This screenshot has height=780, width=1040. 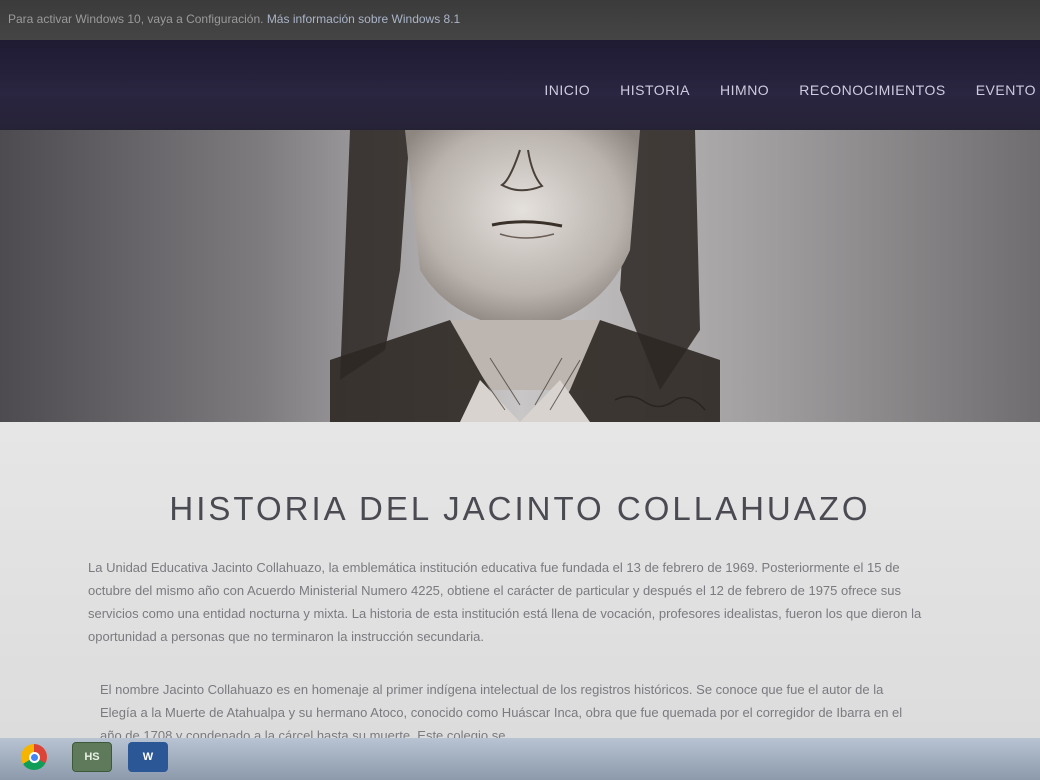 What do you see at coordinates (1006, 90) in the screenshot?
I see `nav-eventos: EVENTO` at bounding box center [1006, 90].